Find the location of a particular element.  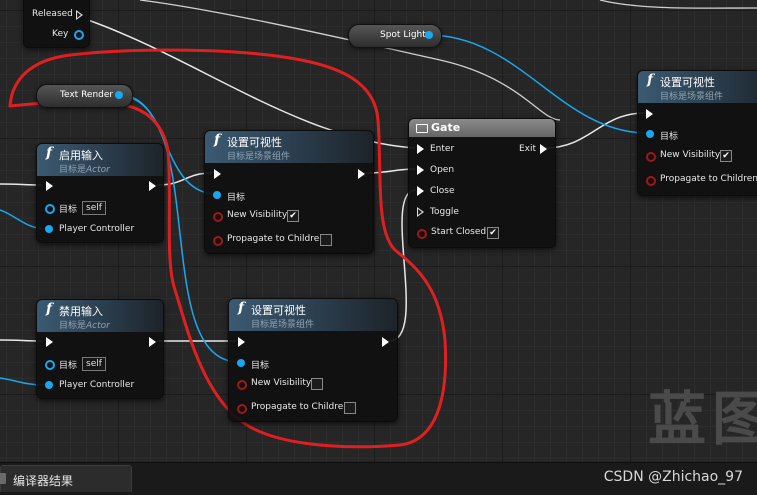

document-icon is located at coordinates (3, 478).